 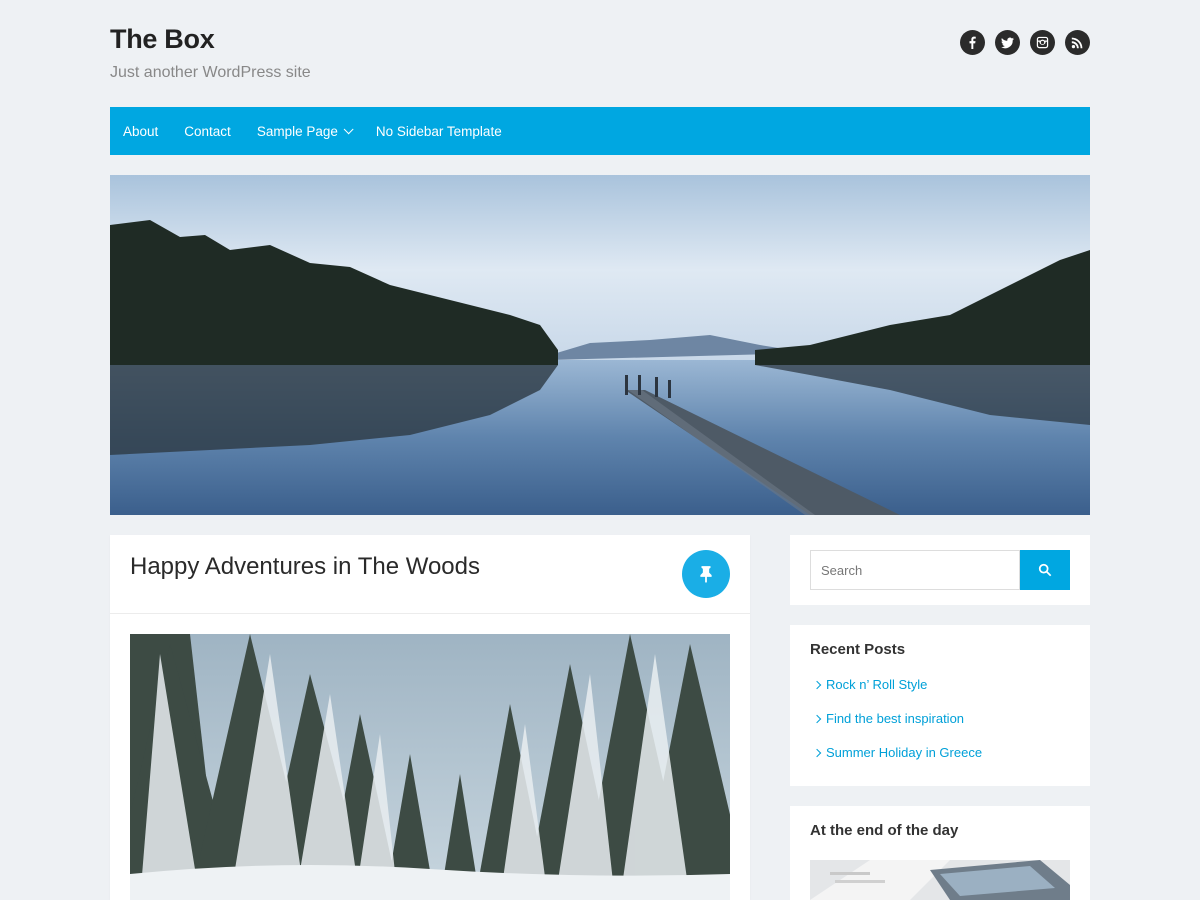 I want to click on instagram-icon, so click(x=1042, y=42).